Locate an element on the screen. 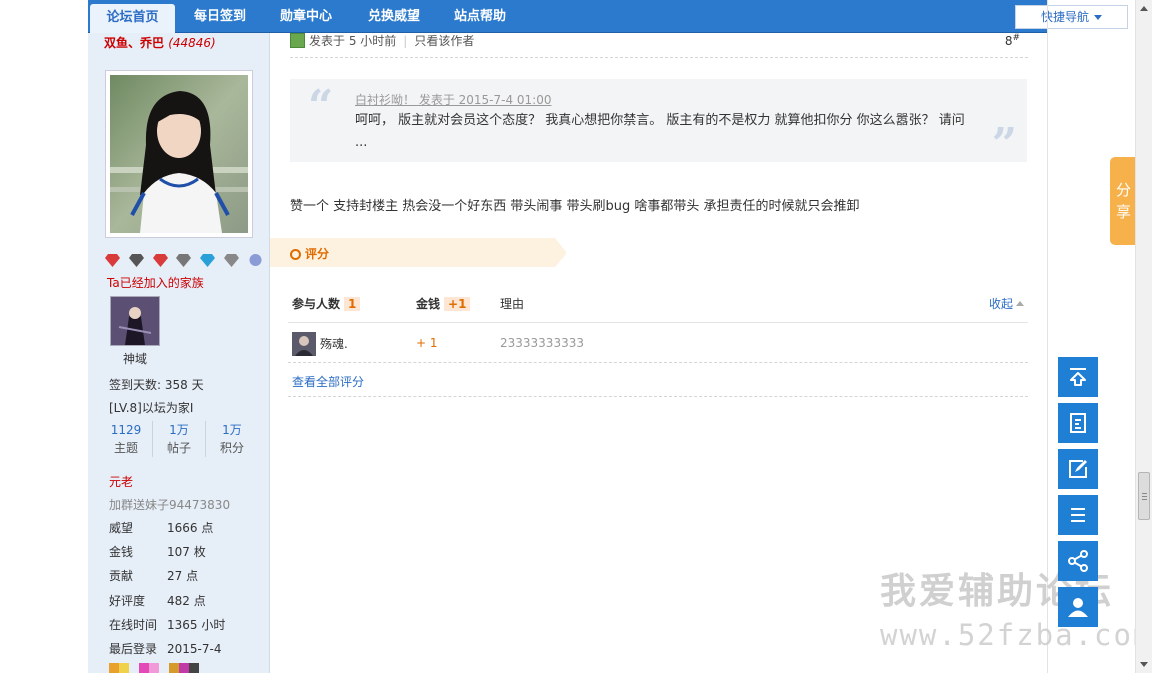 This screenshot has width=1152, height=673. collapse-label: 收起 is located at coordinates (1000, 304).